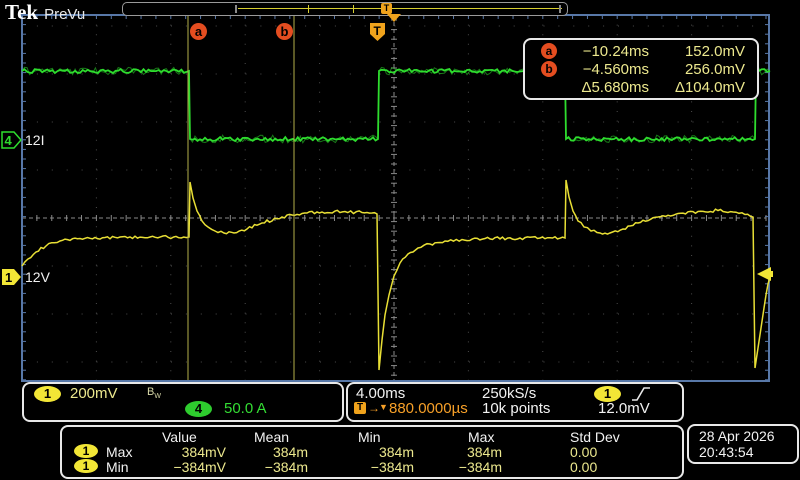 The image size is (800, 480). Describe the element at coordinates (308, 9) in the screenshot. I see `cursor-a-record-tick` at that location.